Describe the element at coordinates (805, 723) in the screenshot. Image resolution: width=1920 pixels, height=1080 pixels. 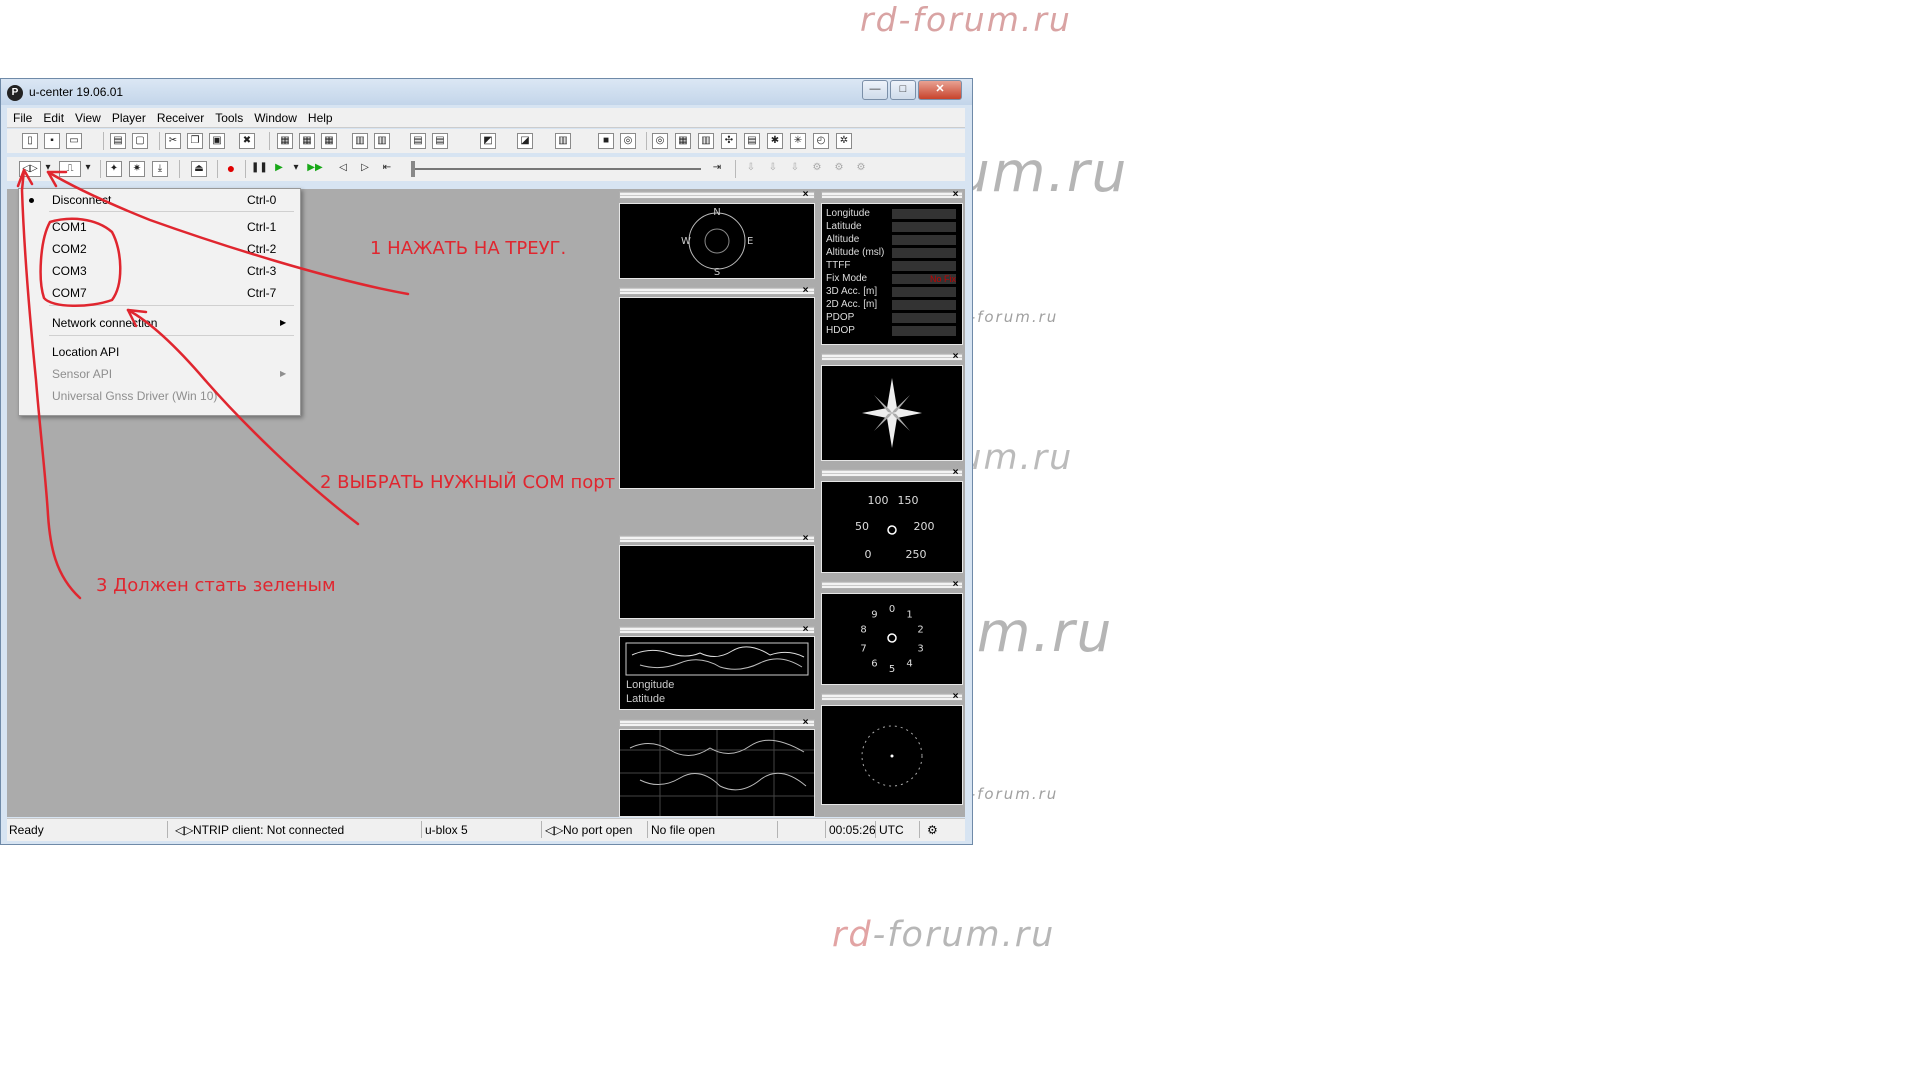
I see `close-globe-pane-icon: ×` at that location.